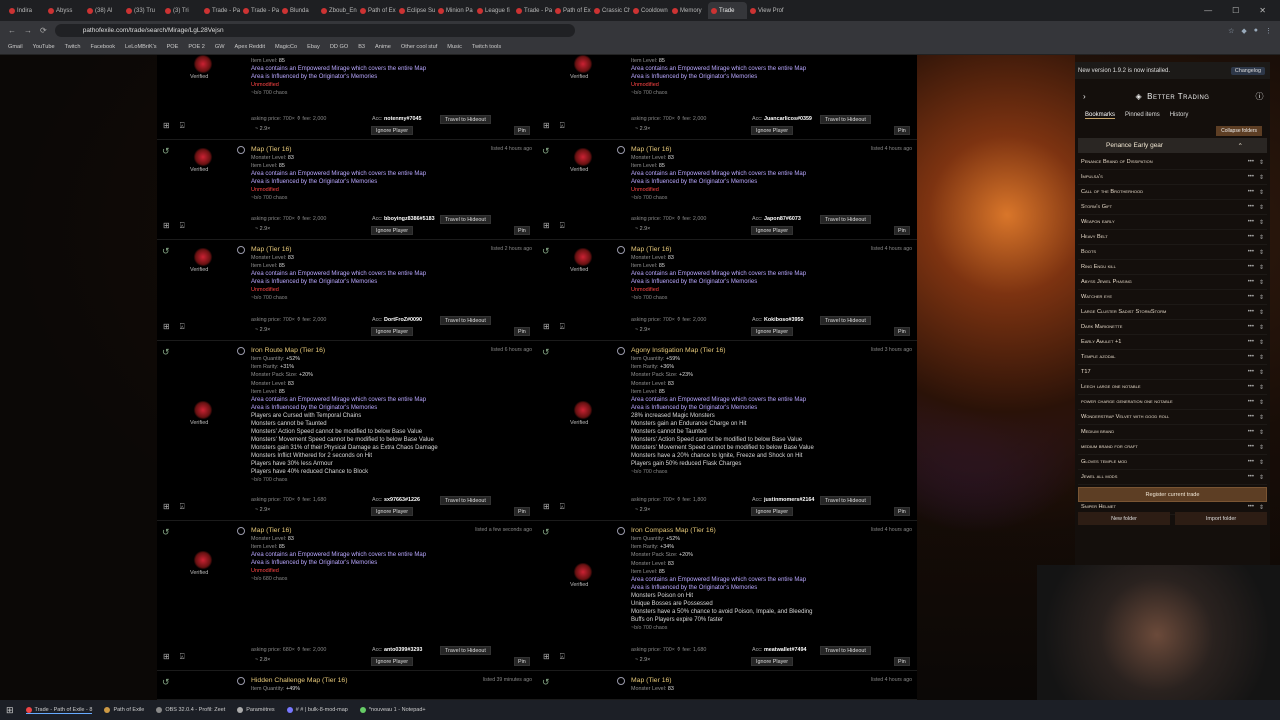  I want to click on bookmark-item: Dark Marionette ••• ⇕, so click(1172, 327).